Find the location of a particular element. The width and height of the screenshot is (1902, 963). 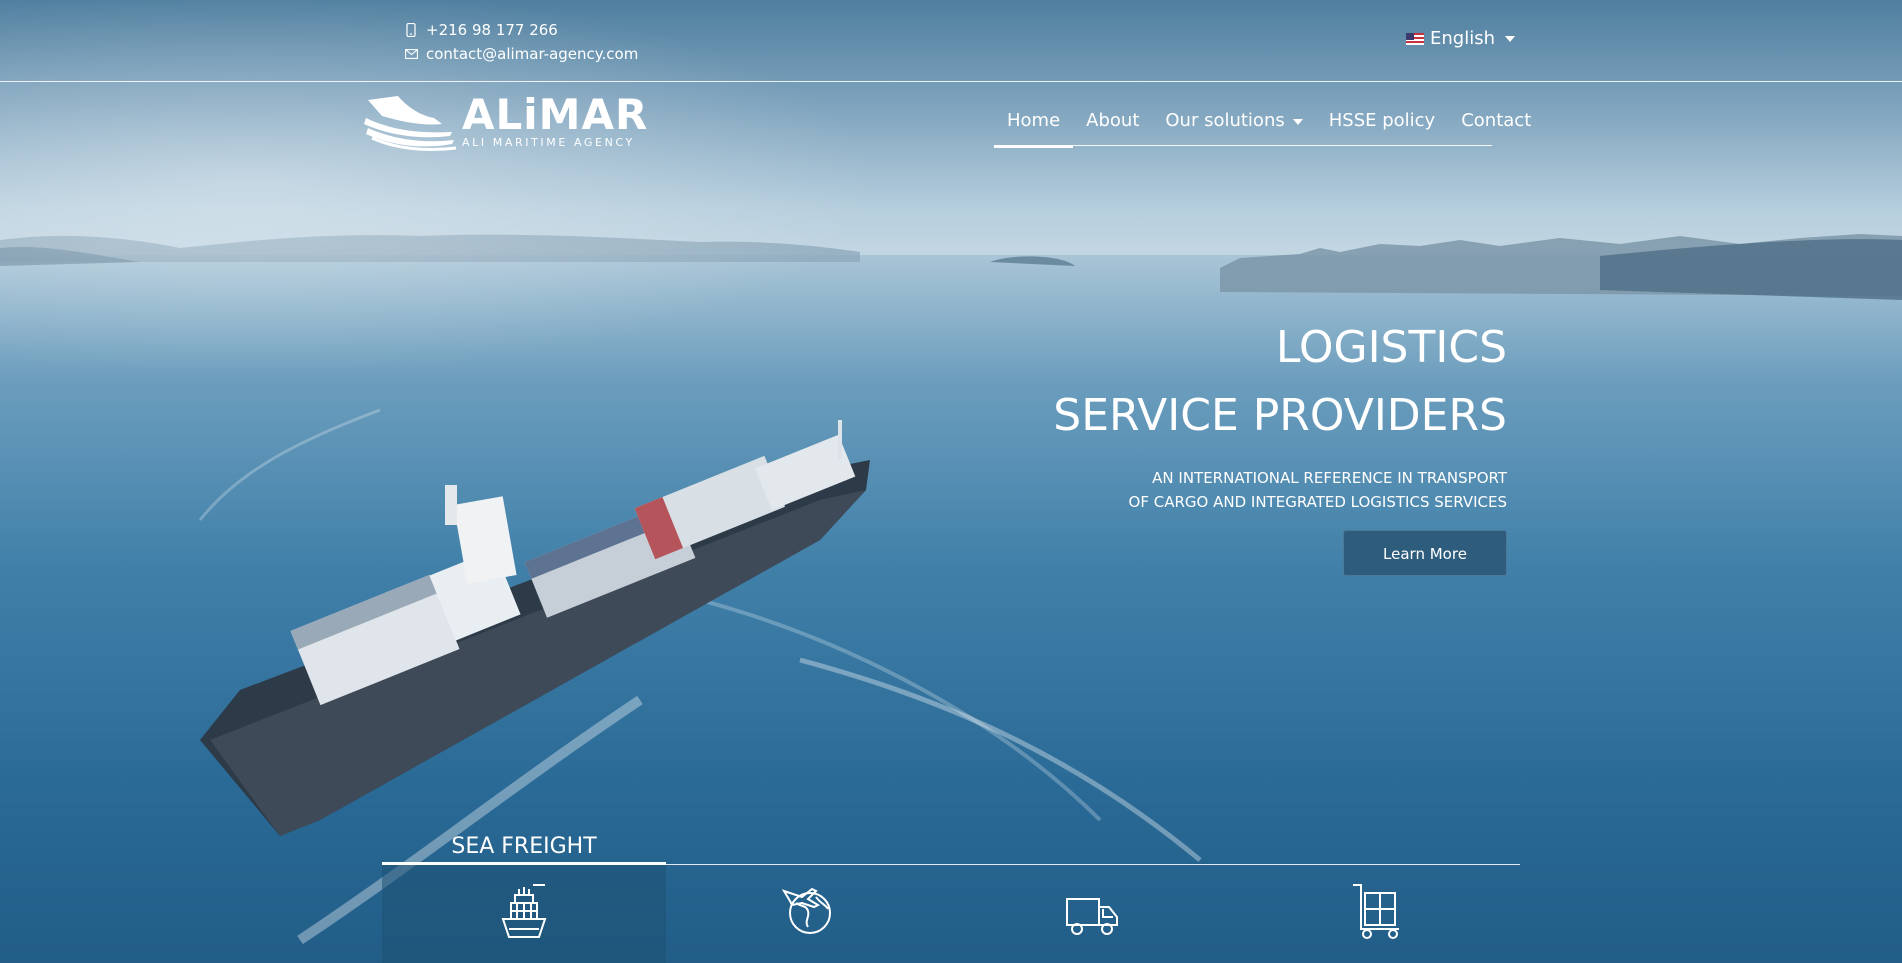

site-logo: ALiMAR ALI MARITIME AGENCY is located at coordinates (514, 124).